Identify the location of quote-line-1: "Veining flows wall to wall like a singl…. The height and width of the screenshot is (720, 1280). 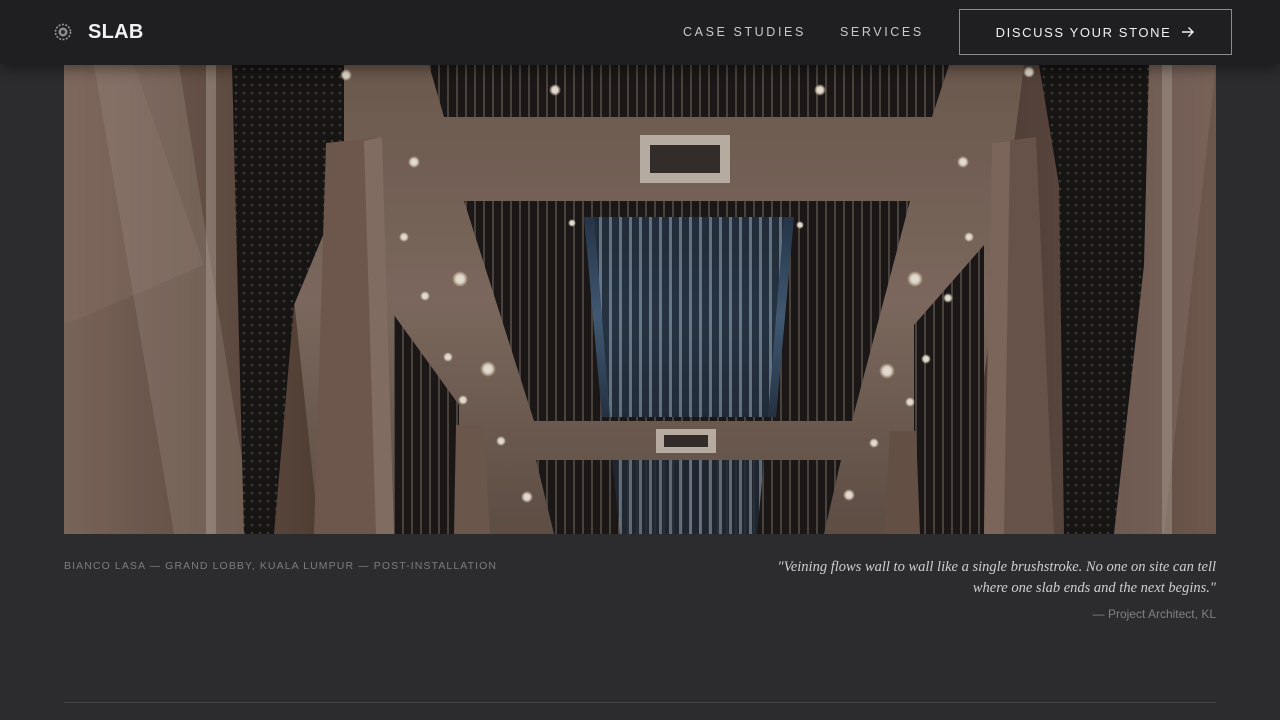
(996, 567).